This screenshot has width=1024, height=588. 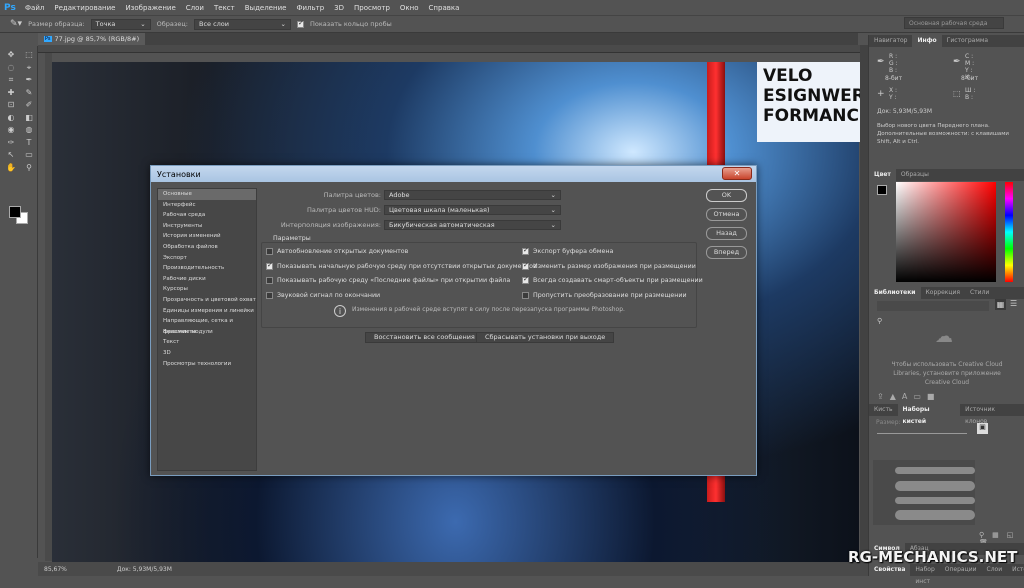 I want to click on reset-on-quit-button: Сбрасывать установки при выходе, so click(x=545, y=337).